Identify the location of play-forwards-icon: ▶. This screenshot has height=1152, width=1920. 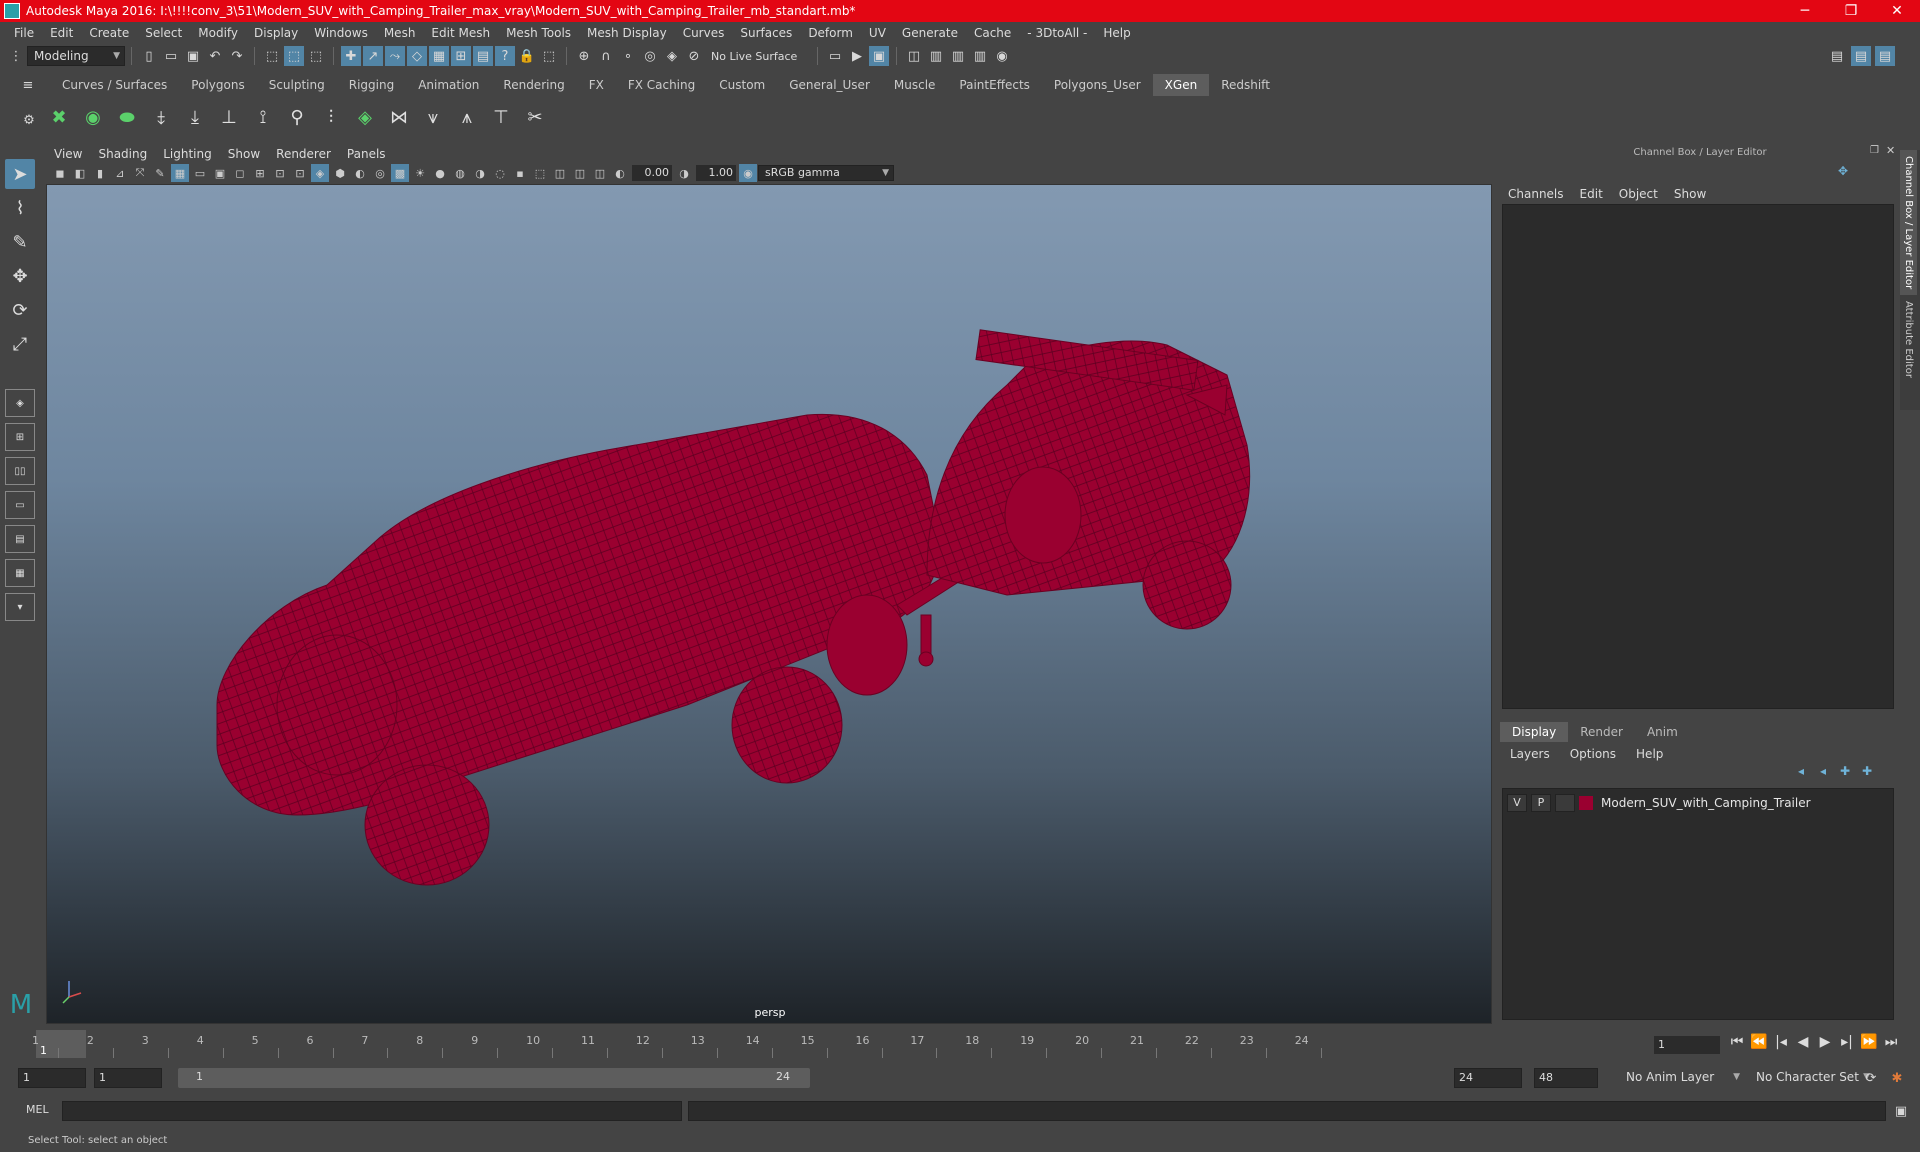
(1825, 1045).